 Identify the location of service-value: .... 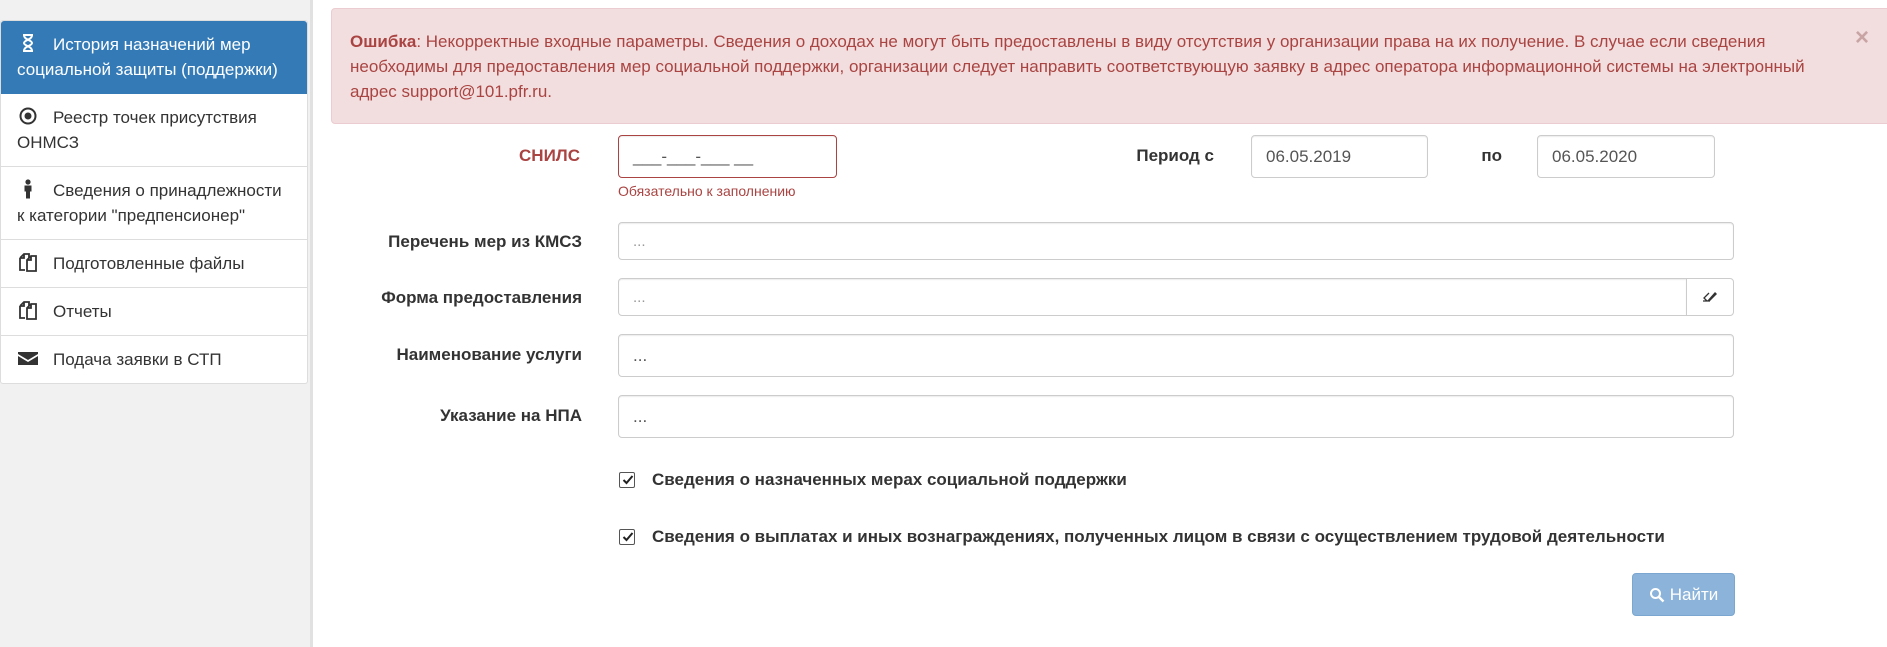
(640, 355).